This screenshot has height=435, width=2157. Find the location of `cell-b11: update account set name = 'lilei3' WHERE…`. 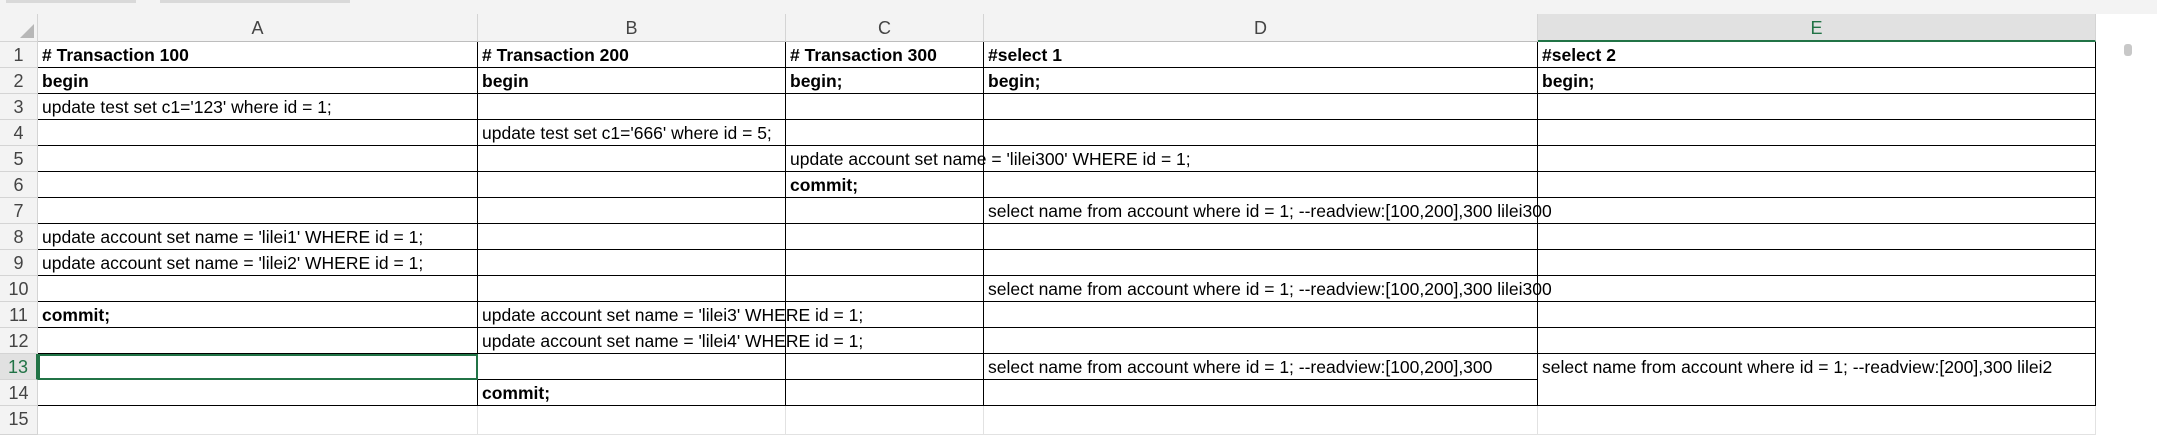

cell-b11: update account set name = 'lilei3' WHERE… is located at coordinates (670, 315).